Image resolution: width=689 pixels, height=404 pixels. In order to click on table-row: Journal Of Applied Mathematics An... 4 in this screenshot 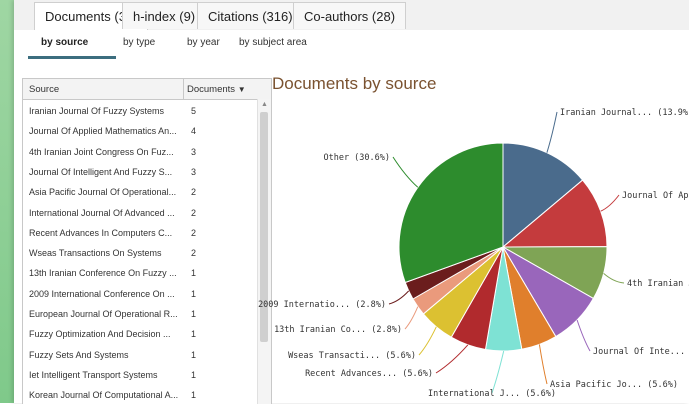, I will do `click(140, 130)`.